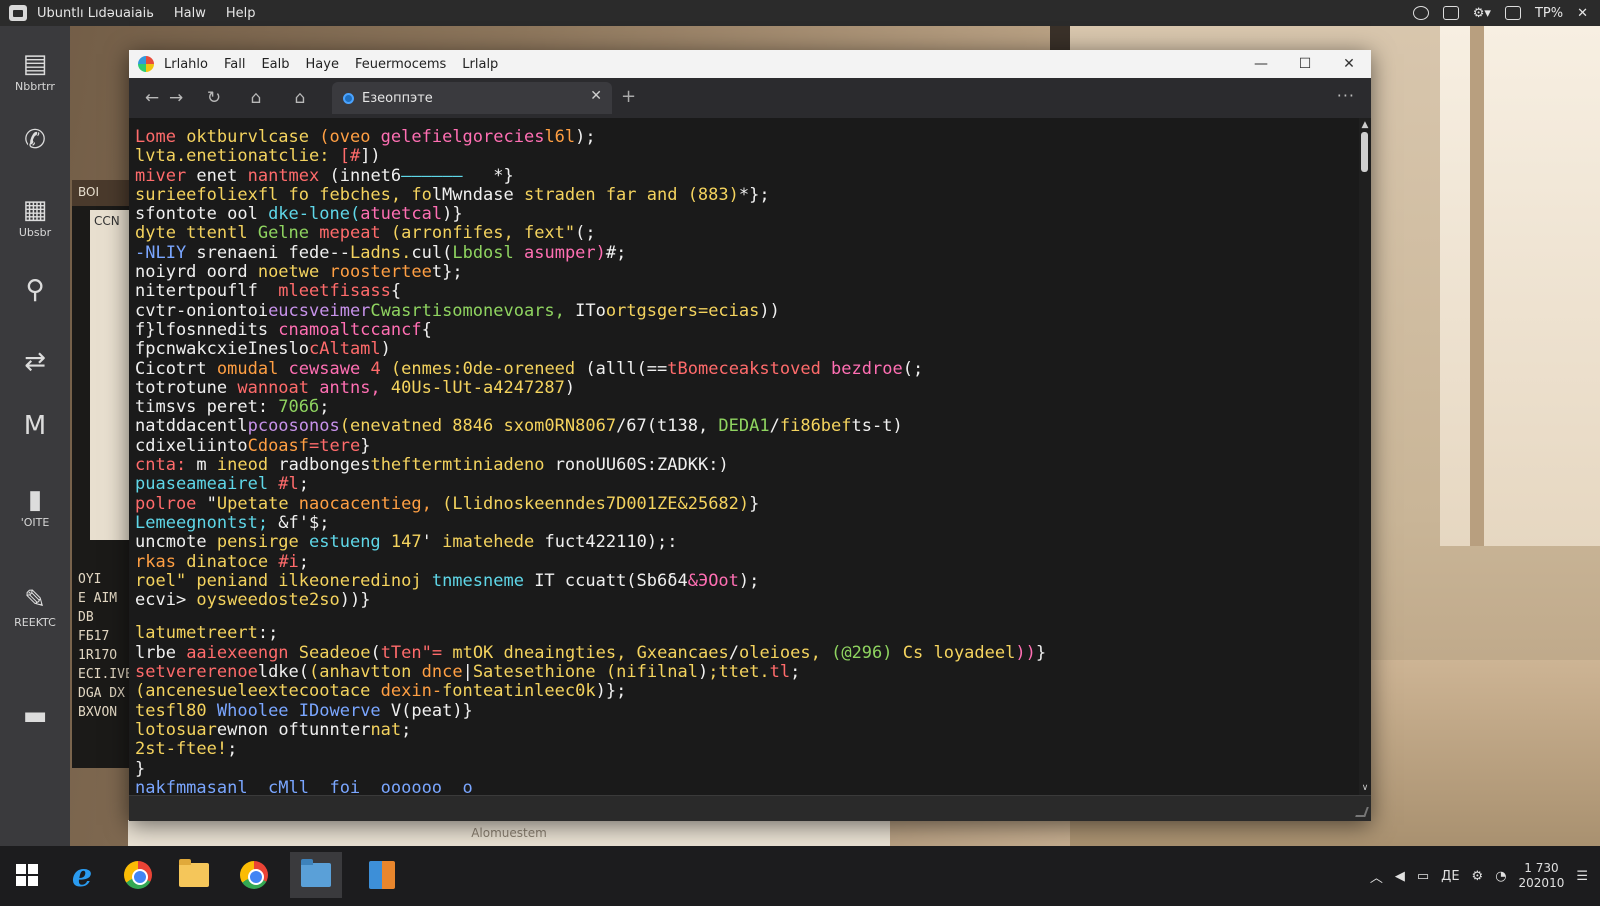  Describe the element at coordinates (1364, 152) in the screenshot. I see `scroll-thumb` at that location.